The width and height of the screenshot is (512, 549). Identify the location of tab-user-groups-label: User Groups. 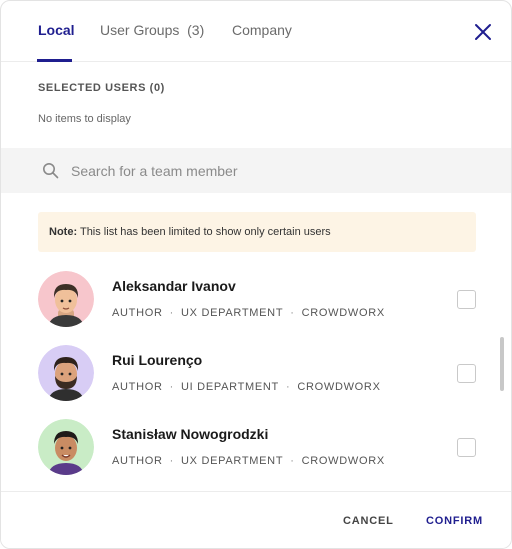
(140, 30).